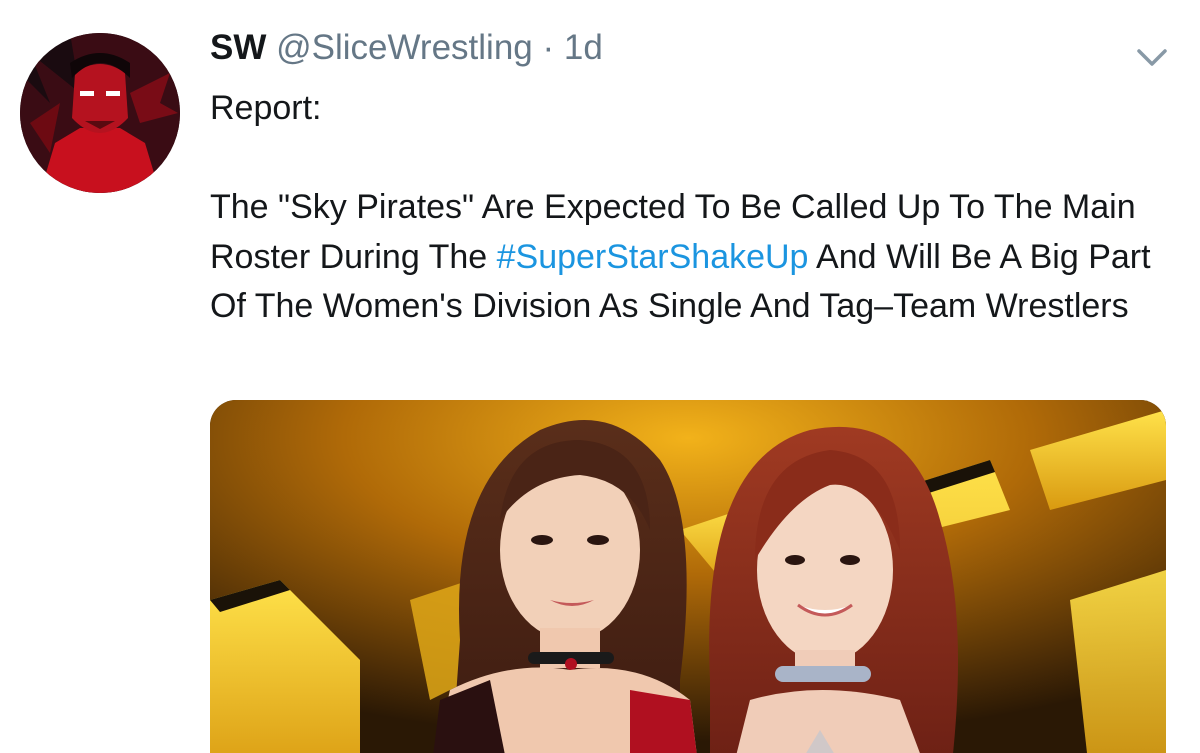  What do you see at coordinates (100, 113) in the screenshot?
I see `avatar` at bounding box center [100, 113].